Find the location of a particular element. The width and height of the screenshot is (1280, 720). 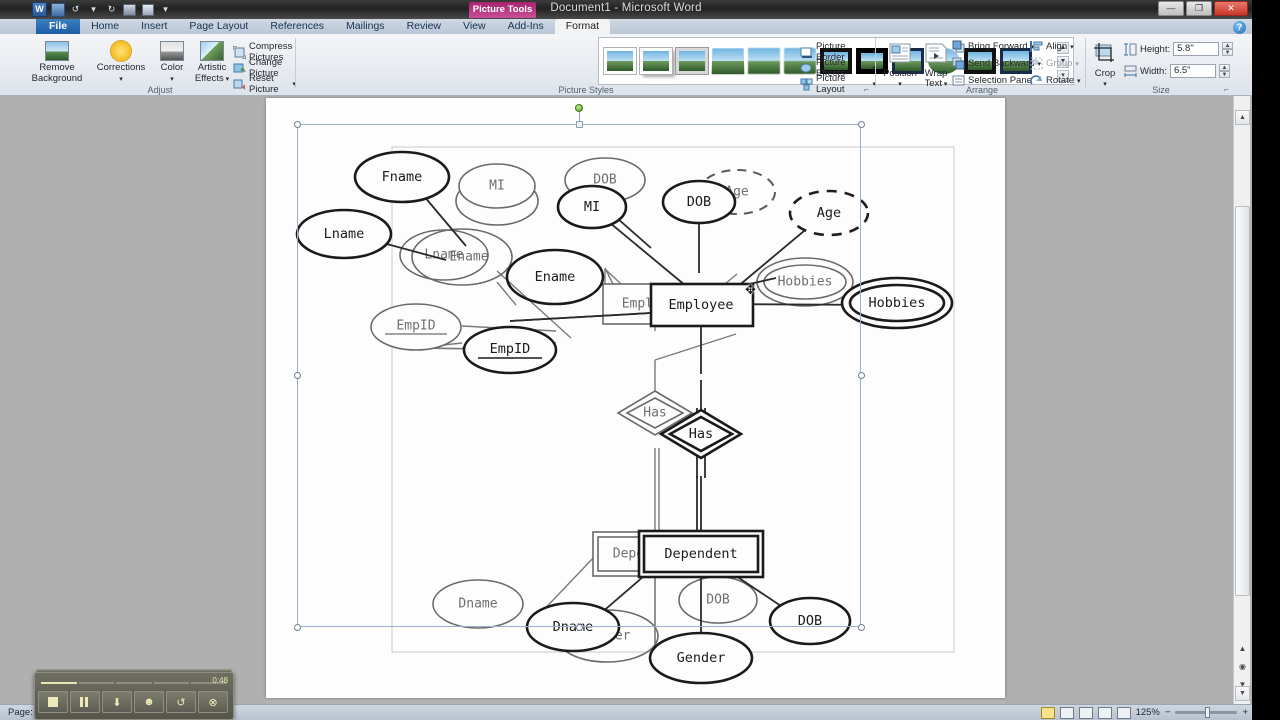

corrections-dropdown-icon: ▾ is located at coordinates (121, 79).